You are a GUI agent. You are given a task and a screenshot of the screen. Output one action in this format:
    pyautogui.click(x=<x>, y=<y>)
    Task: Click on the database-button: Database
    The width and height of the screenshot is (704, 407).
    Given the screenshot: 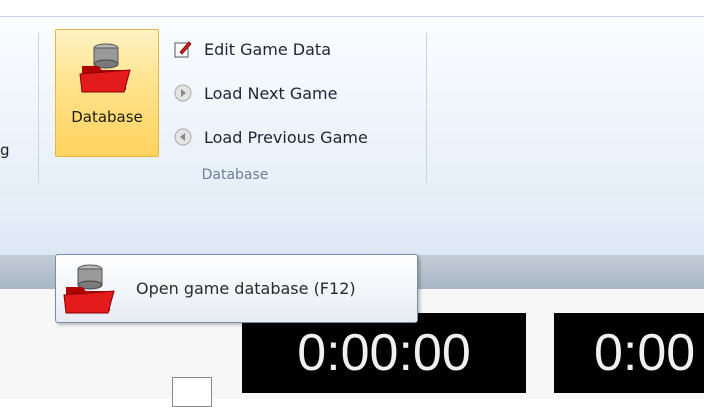 What is the action you would take?
    pyautogui.click(x=107, y=93)
    